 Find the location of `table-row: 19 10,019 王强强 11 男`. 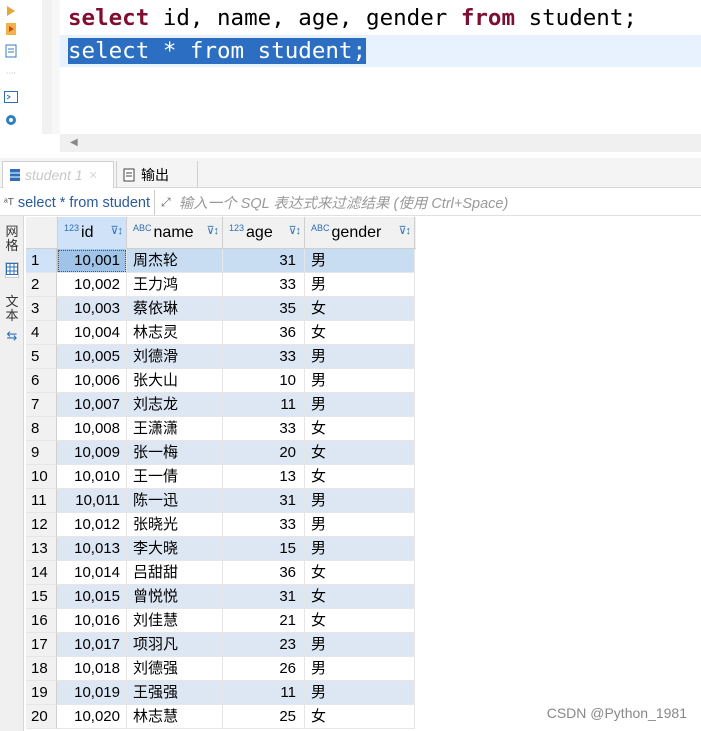

table-row: 19 10,019 王强强 11 男 is located at coordinates (221, 693).